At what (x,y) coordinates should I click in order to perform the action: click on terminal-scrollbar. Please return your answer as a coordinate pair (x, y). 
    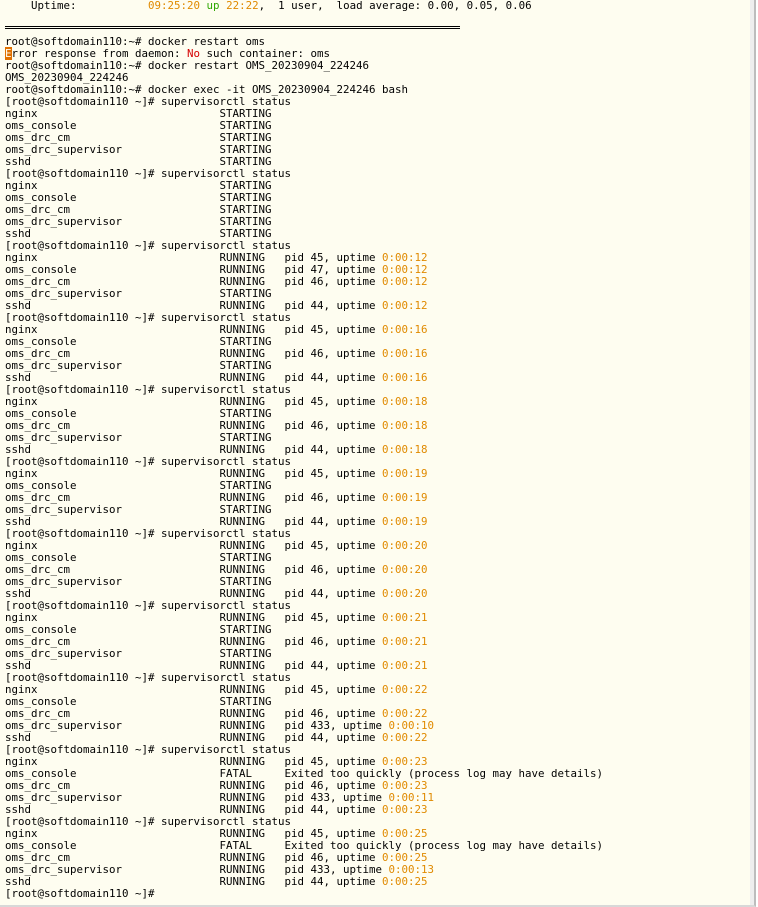
    Looking at the image, I should click on (752, 452).